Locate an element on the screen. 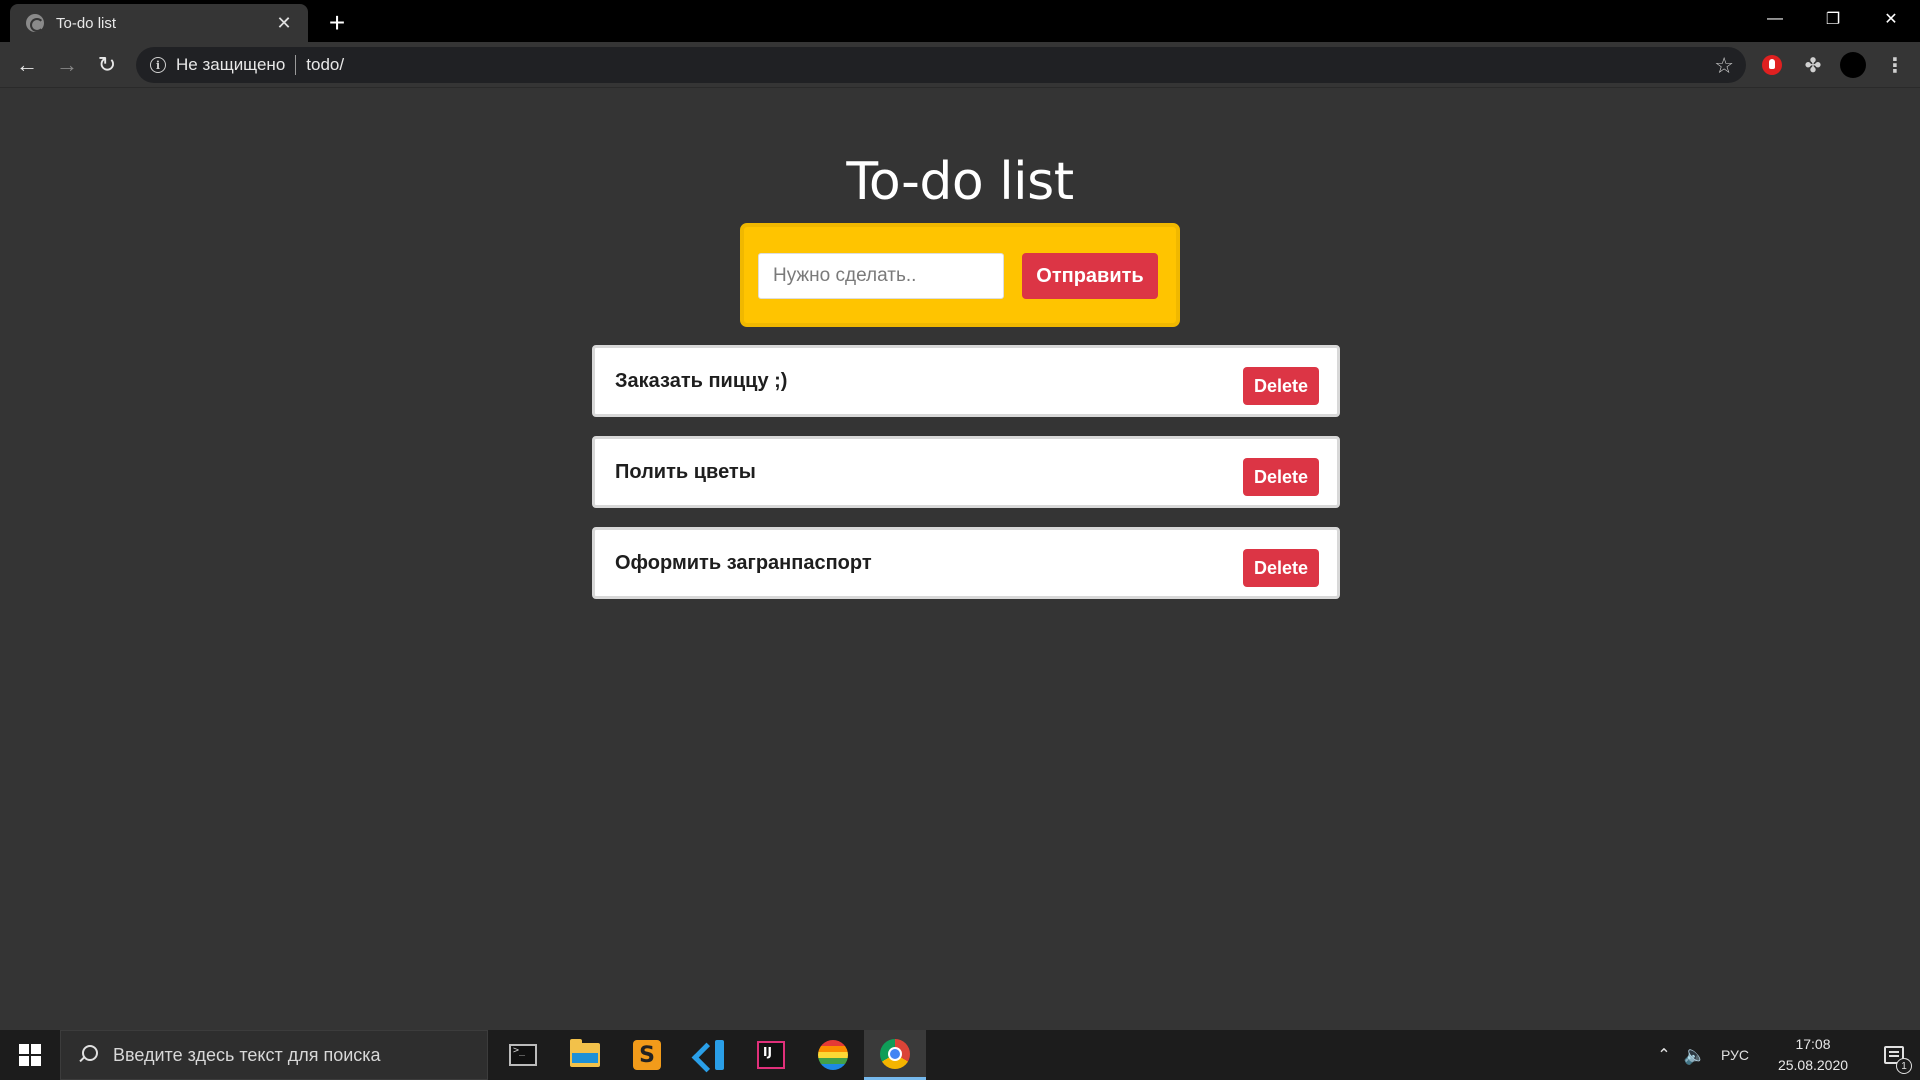 The width and height of the screenshot is (1920, 1080). taskbar-search: Введите здесь текст для поиска is located at coordinates (274, 1055).